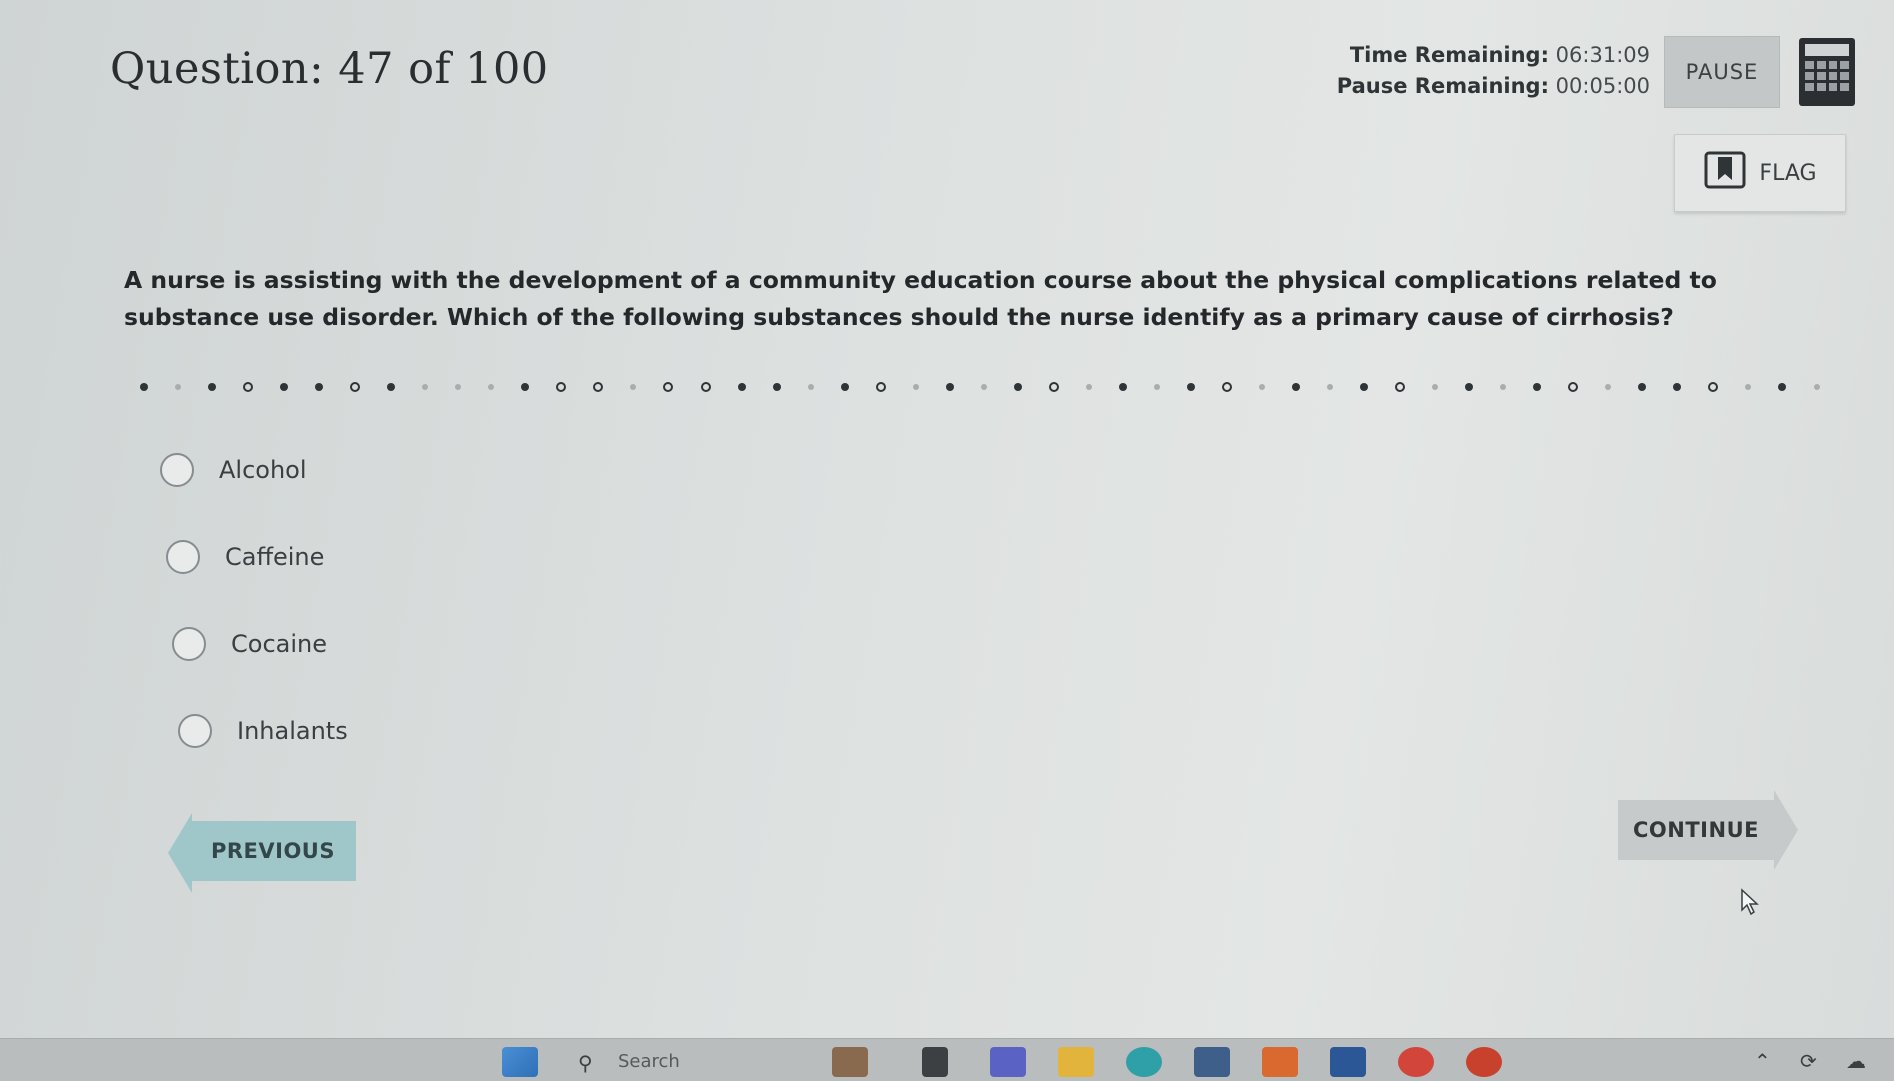 Image resolution: width=1894 pixels, height=1081 pixels. What do you see at coordinates (935, 1062) in the screenshot?
I see `task-view-icon` at bounding box center [935, 1062].